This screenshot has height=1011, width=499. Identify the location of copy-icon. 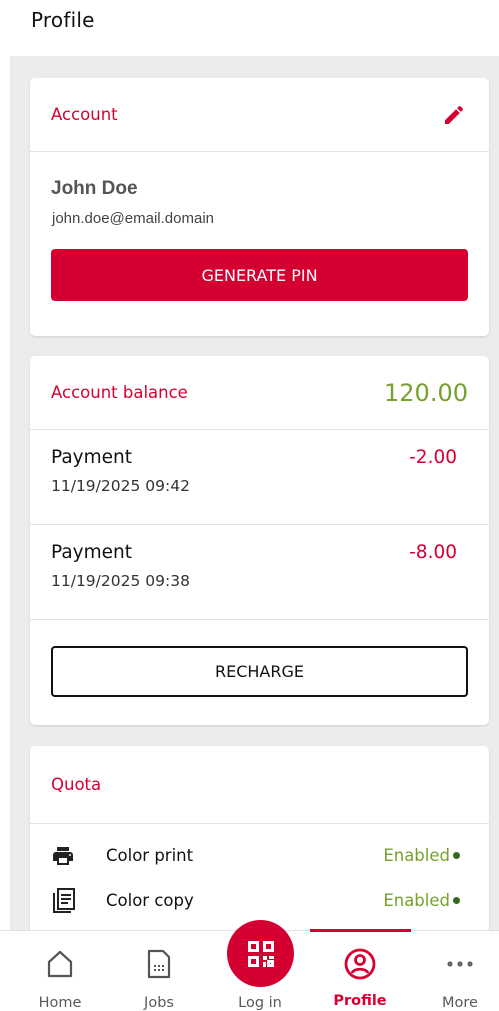
(67, 901).